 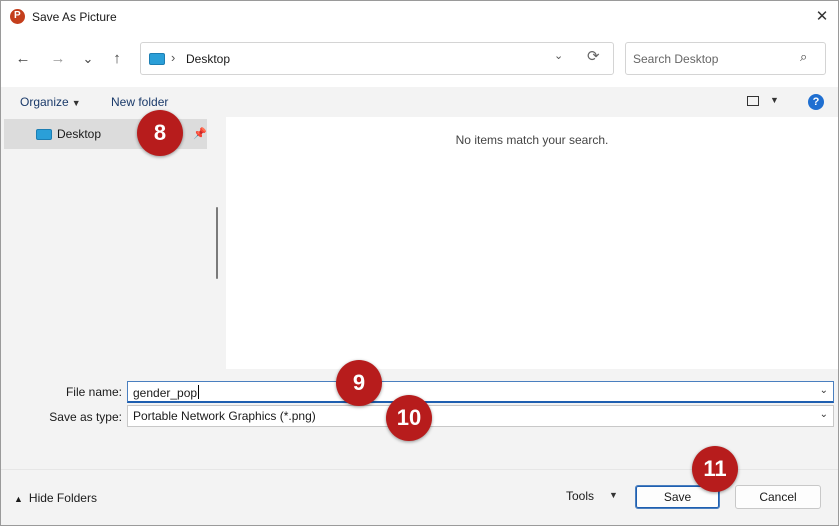 I want to click on new-folder-button: New folder, so click(x=139, y=102).